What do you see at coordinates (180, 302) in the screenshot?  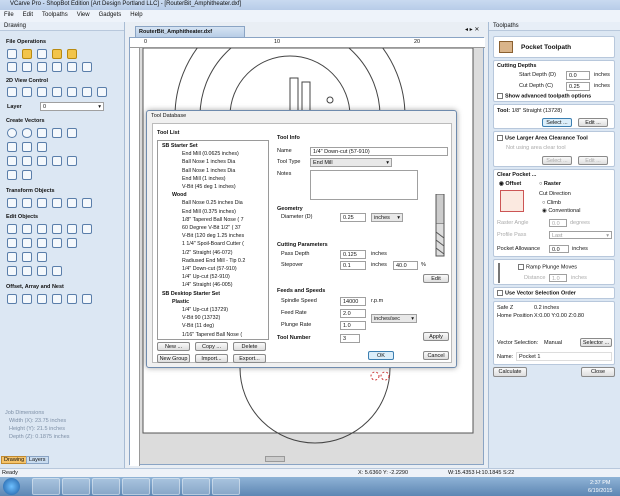 I see `tree-group: Plastic` at bounding box center [180, 302].